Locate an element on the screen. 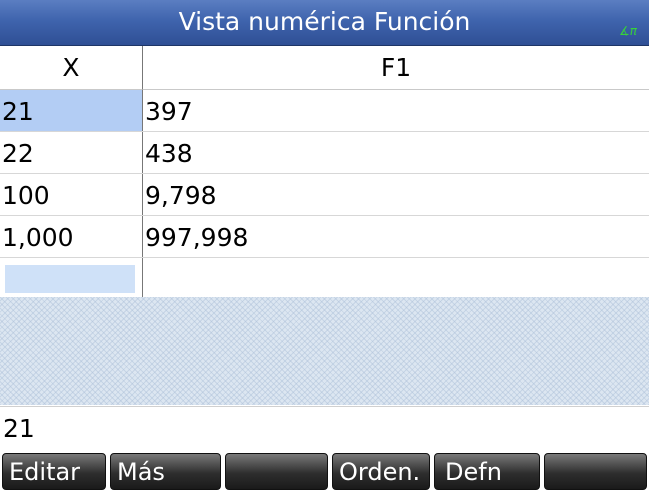 The width and height of the screenshot is (649, 491). f1-cell-new is located at coordinates (396, 278).